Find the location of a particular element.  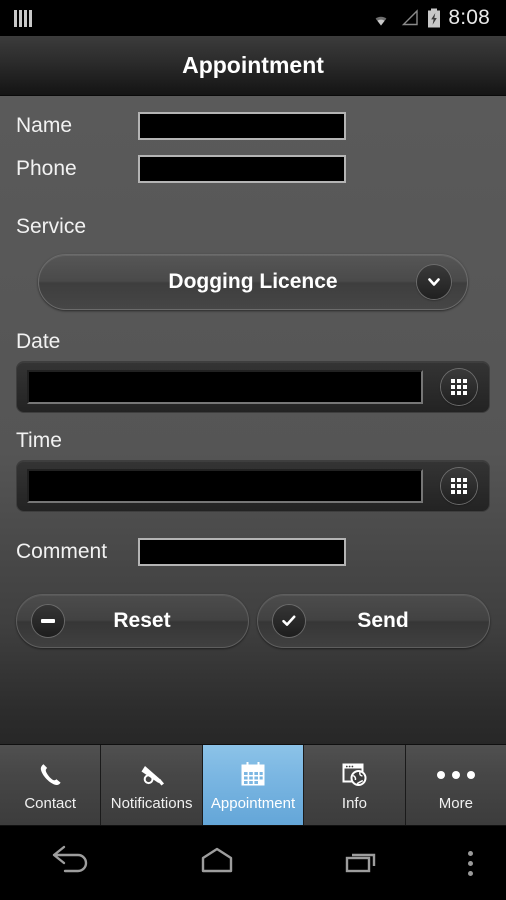

date-picker-button is located at coordinates (459, 387).